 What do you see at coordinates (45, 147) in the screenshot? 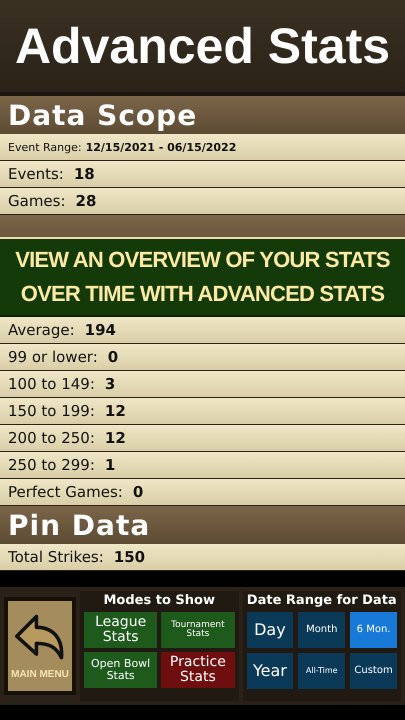
I see `stat-label: Event Range:` at bounding box center [45, 147].